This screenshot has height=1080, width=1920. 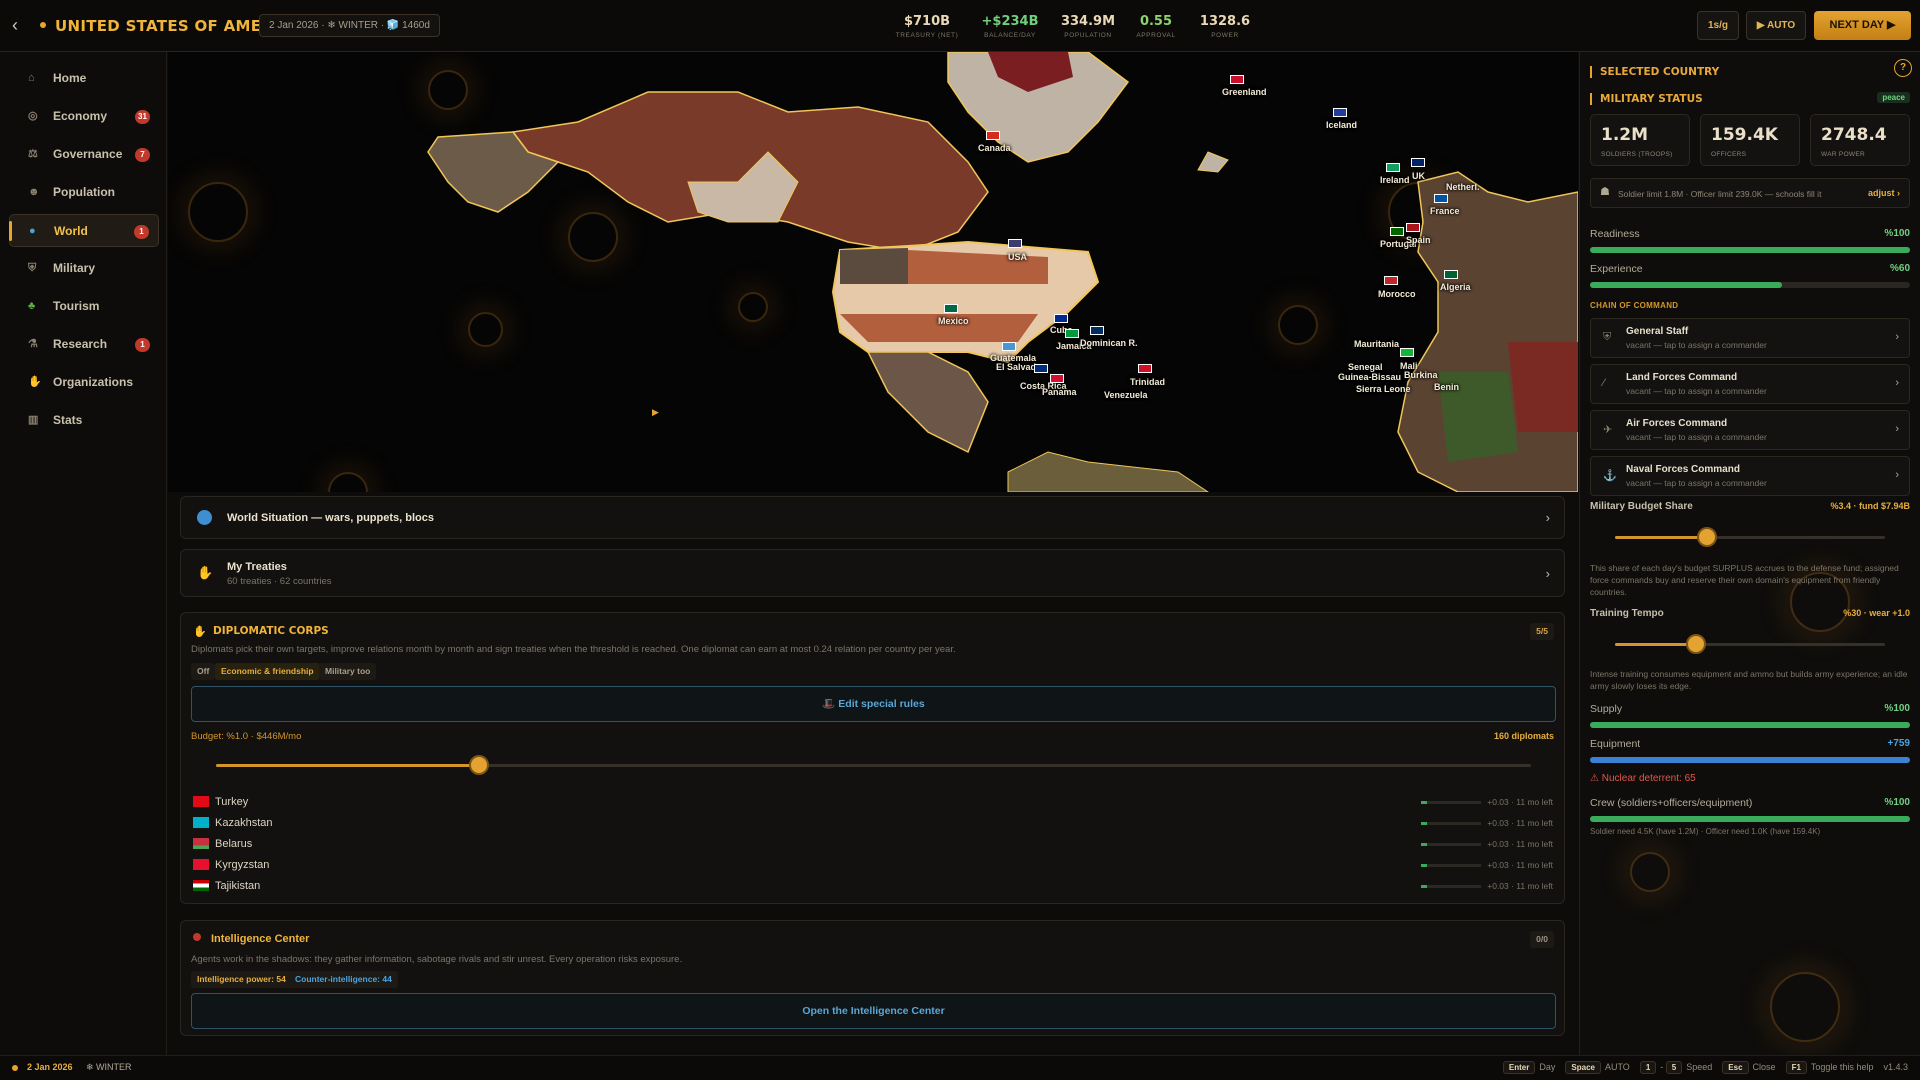 What do you see at coordinates (1750, 269) in the screenshot?
I see `experience-row: Experience %60` at bounding box center [1750, 269].